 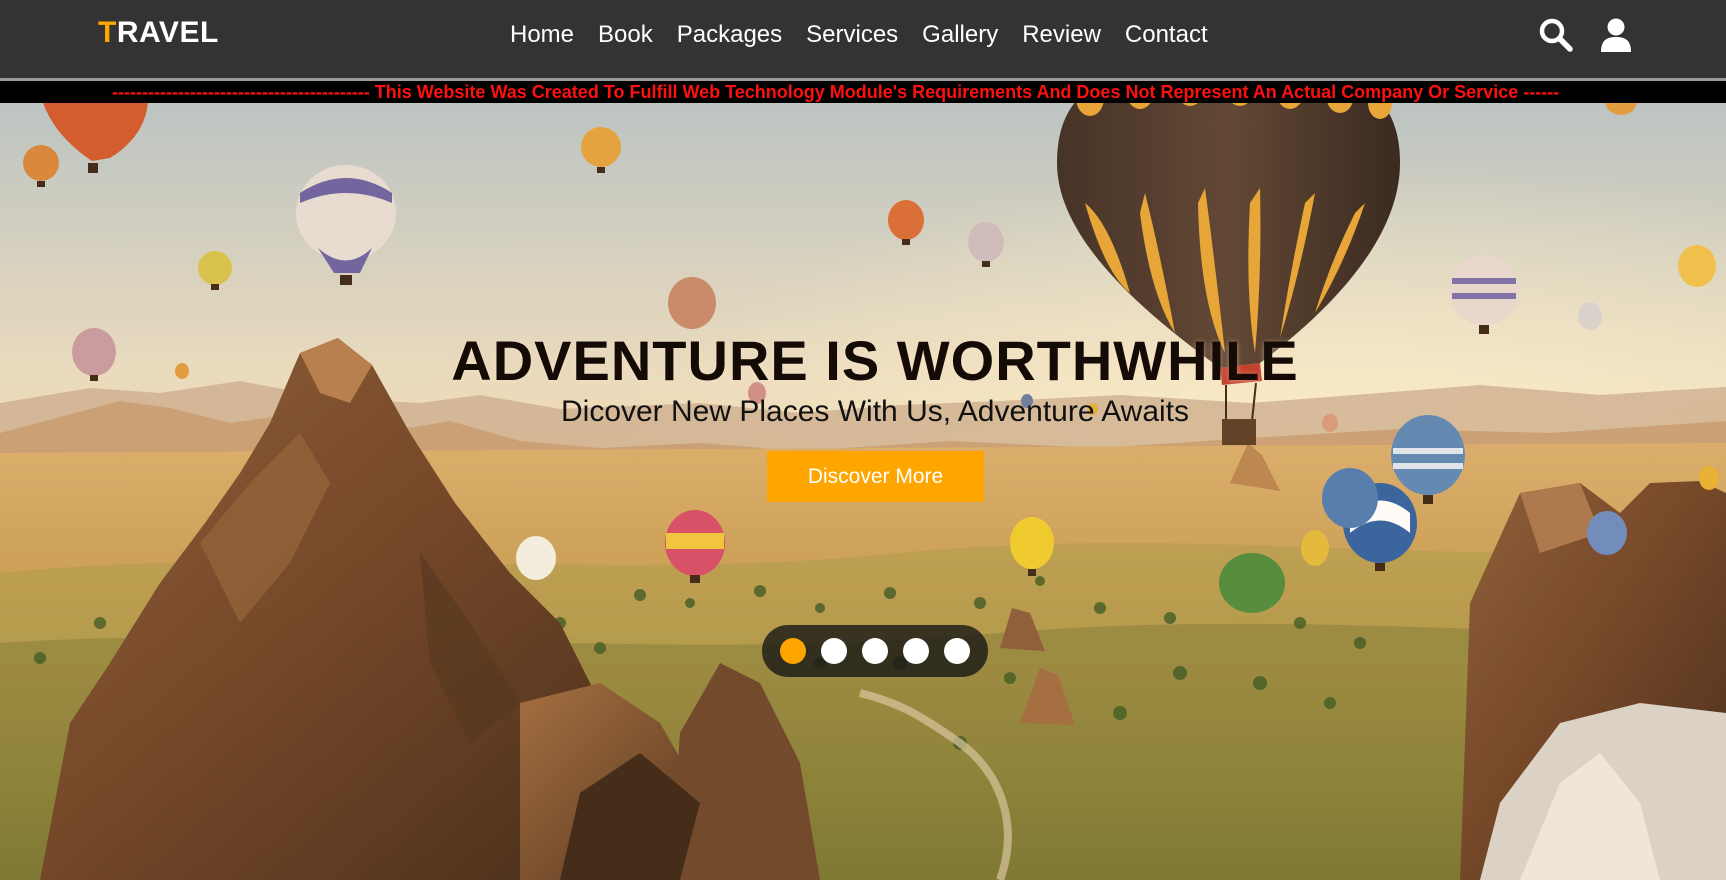 What do you see at coordinates (1616, 35) in the screenshot?
I see `user-icon` at bounding box center [1616, 35].